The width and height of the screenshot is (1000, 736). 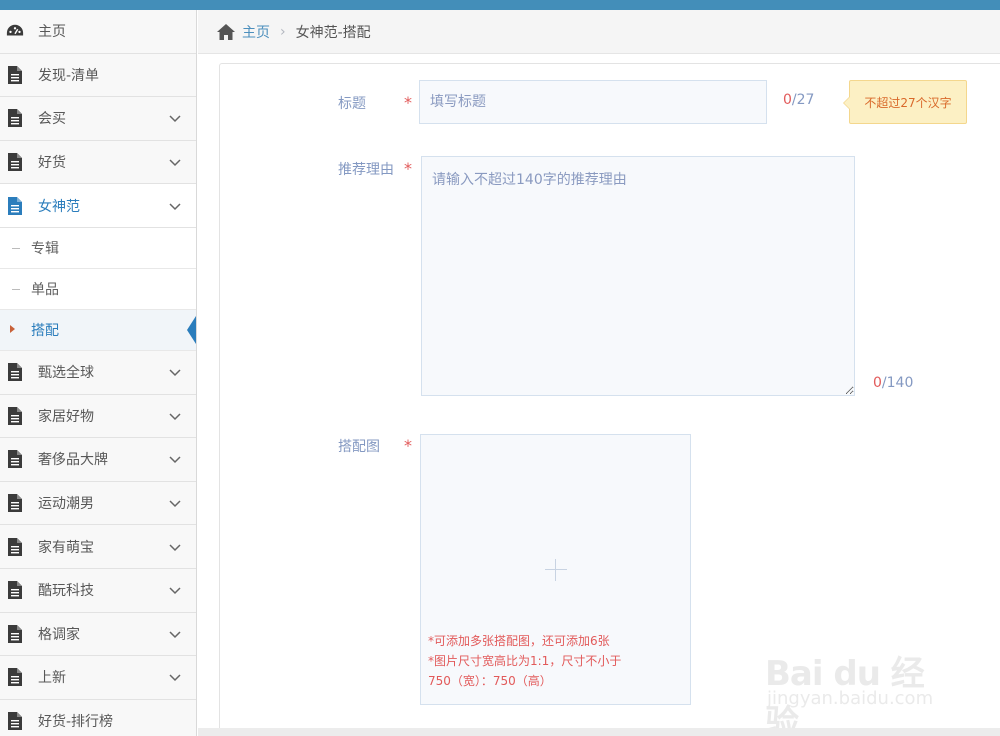 I want to click on reason-char-counter: 0/140, so click(x=893, y=383).